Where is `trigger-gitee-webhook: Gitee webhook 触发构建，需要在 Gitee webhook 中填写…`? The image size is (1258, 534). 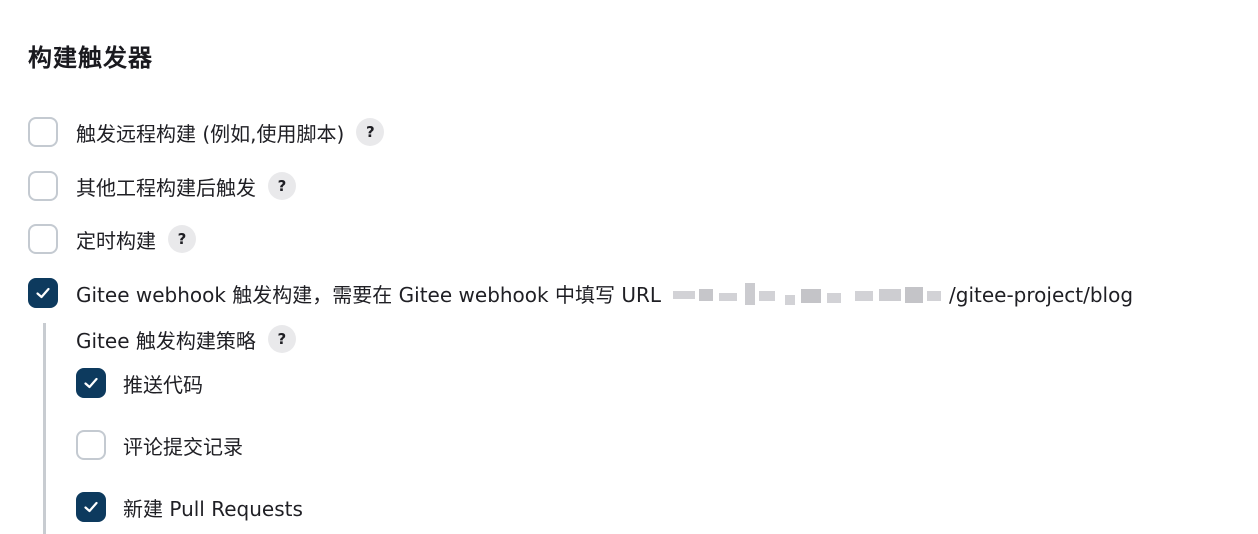 trigger-gitee-webhook: Gitee webhook 触发构建，需要在 Gitee webhook 中填写… is located at coordinates (580, 293).